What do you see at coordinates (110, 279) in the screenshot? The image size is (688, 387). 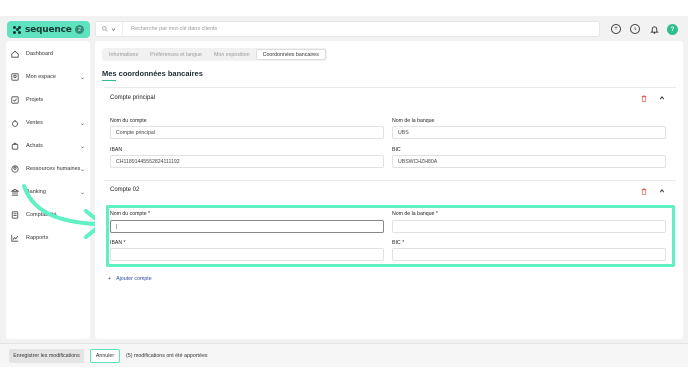 I see `plus-icon: +` at bounding box center [110, 279].